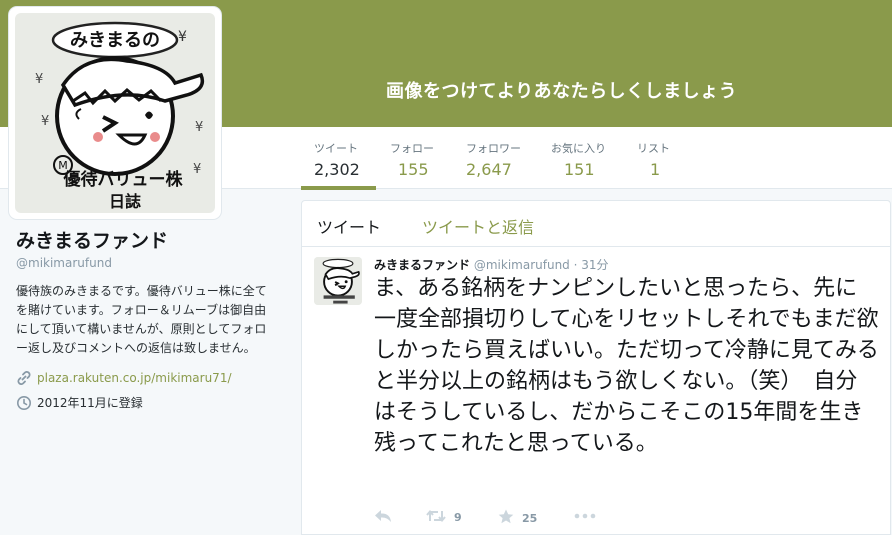 This screenshot has height=535, width=892. Describe the element at coordinates (530, 518) in the screenshot. I see `favorite-count: 25` at that location.